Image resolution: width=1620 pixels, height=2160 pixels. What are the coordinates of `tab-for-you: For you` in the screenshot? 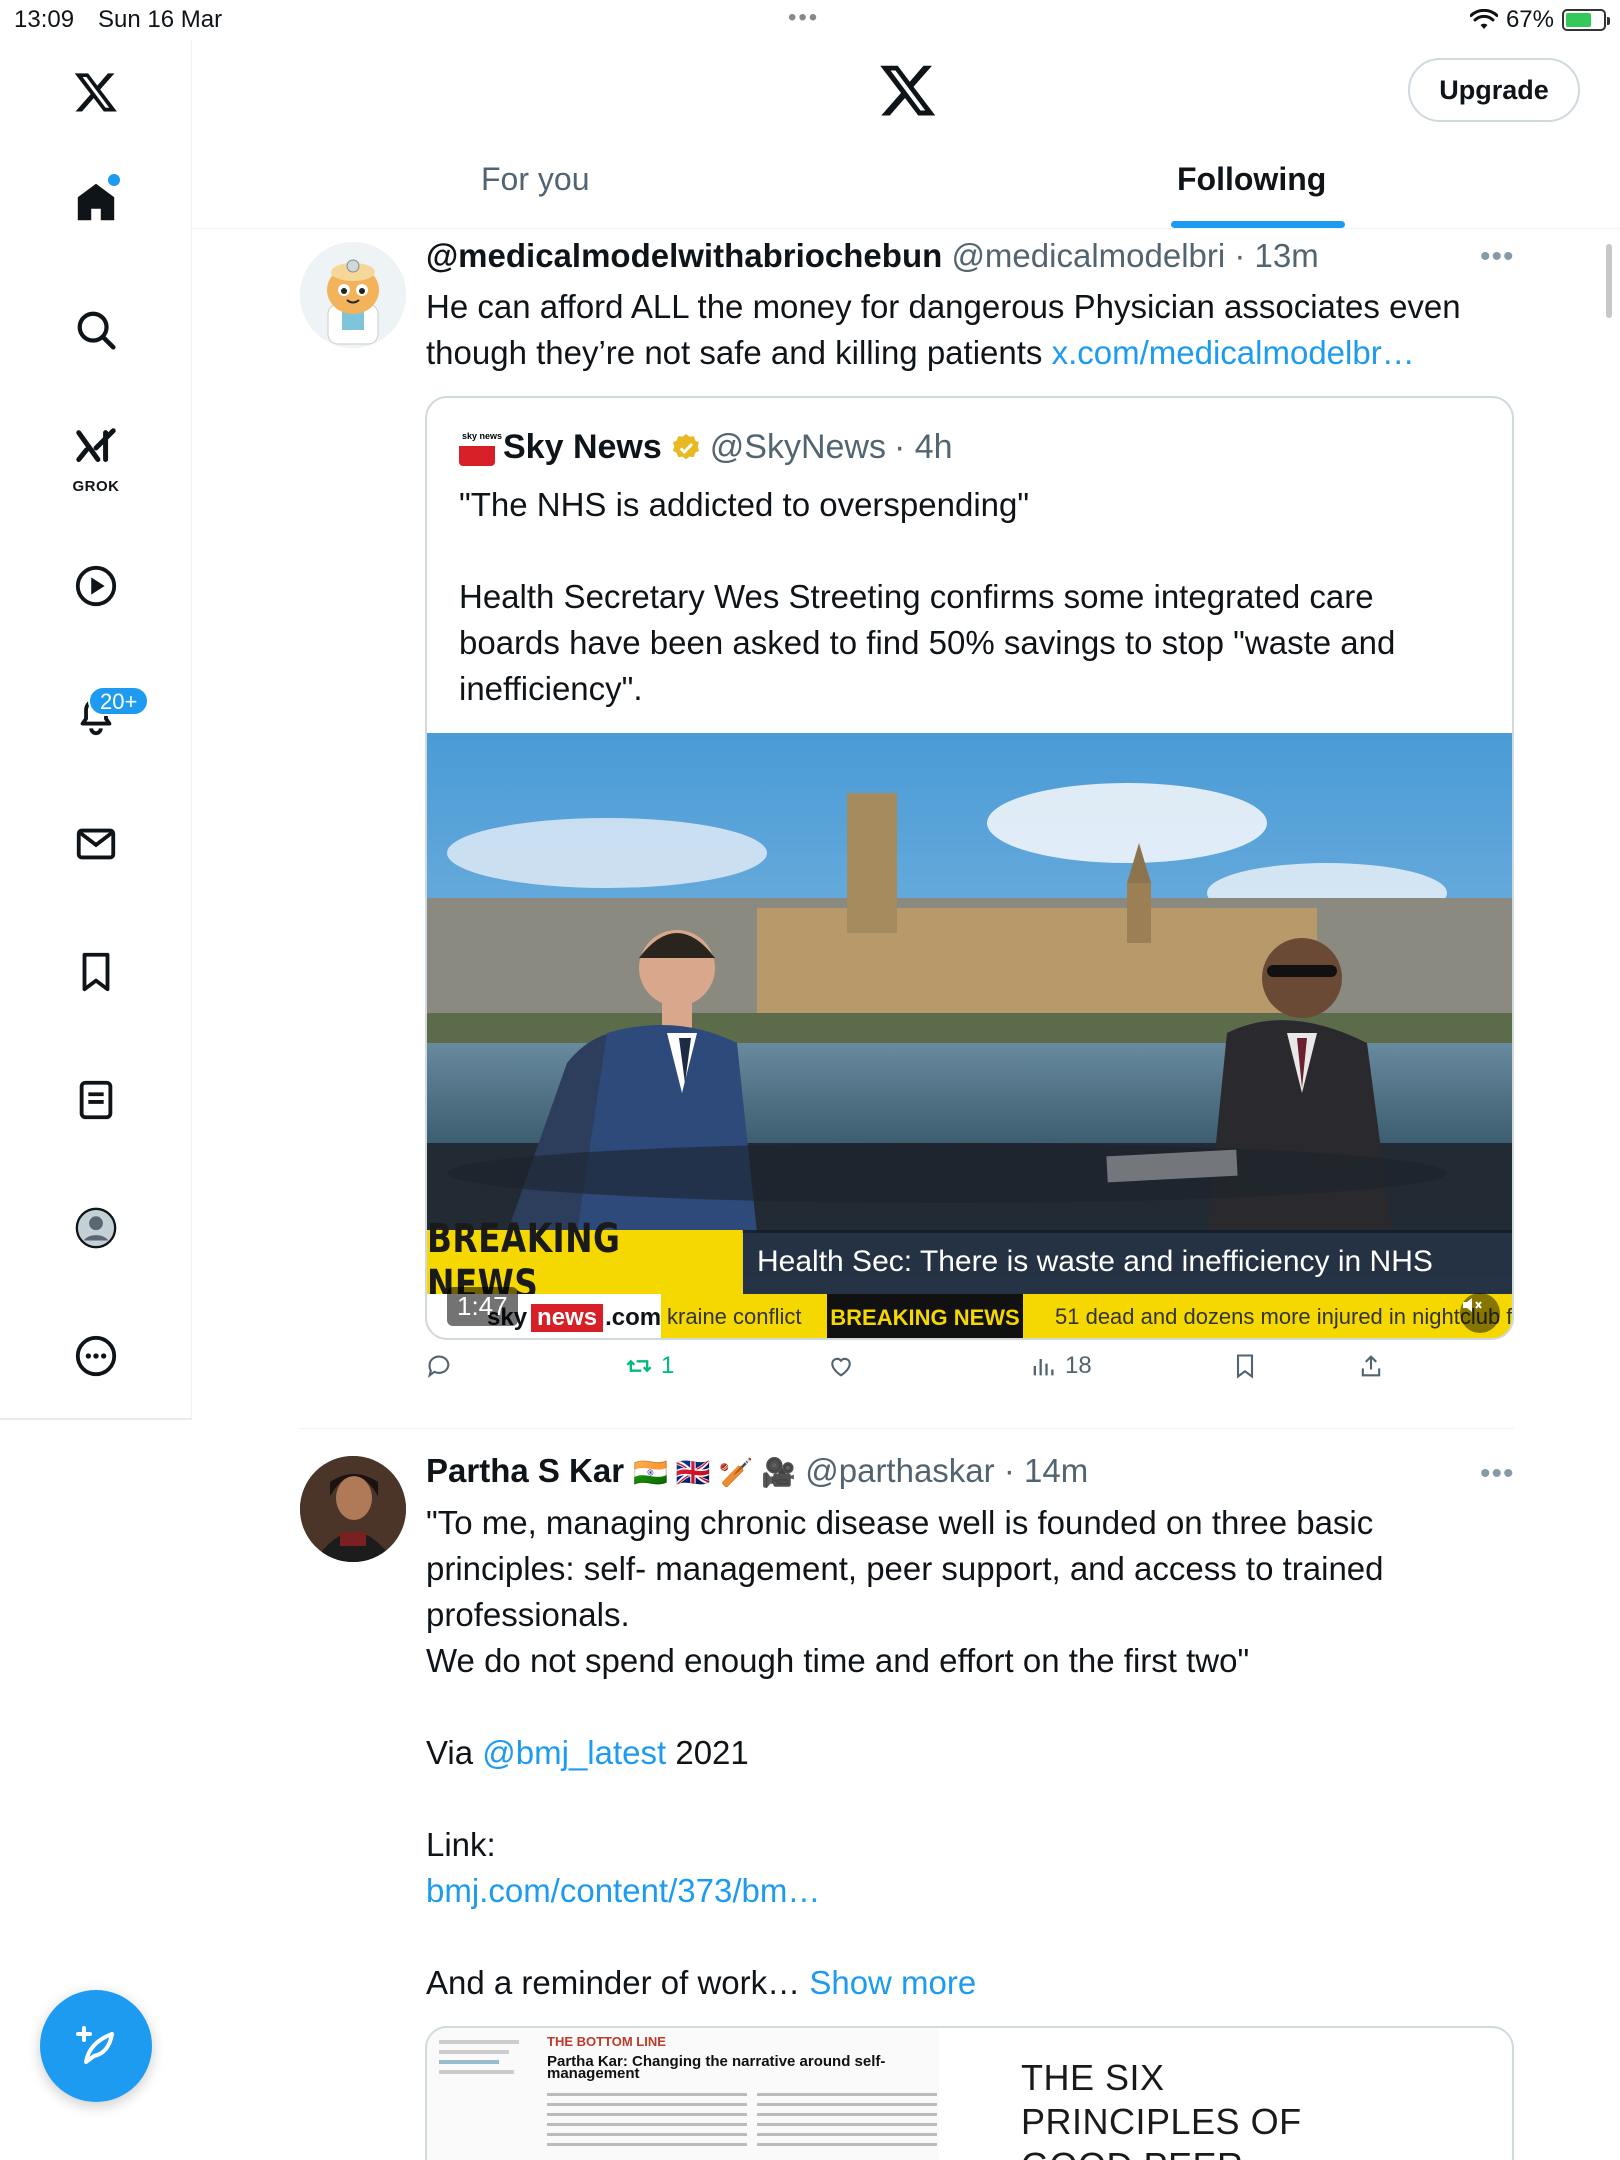 It's located at (535, 179).